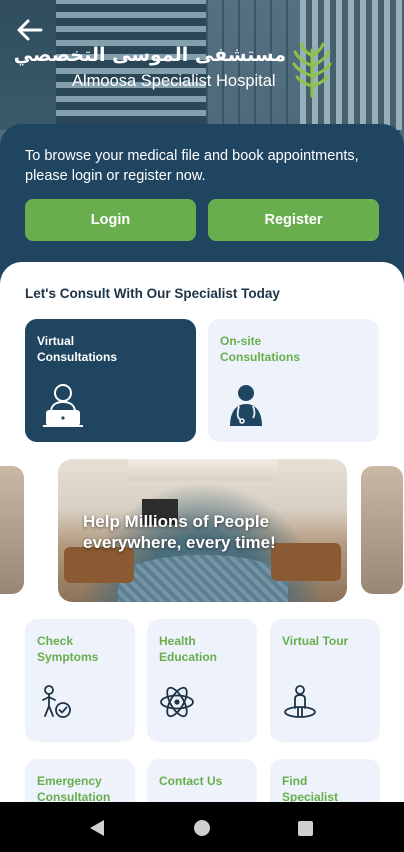 The width and height of the screenshot is (404, 852). Describe the element at coordinates (110, 220) in the screenshot. I see `login-button: Login` at that location.